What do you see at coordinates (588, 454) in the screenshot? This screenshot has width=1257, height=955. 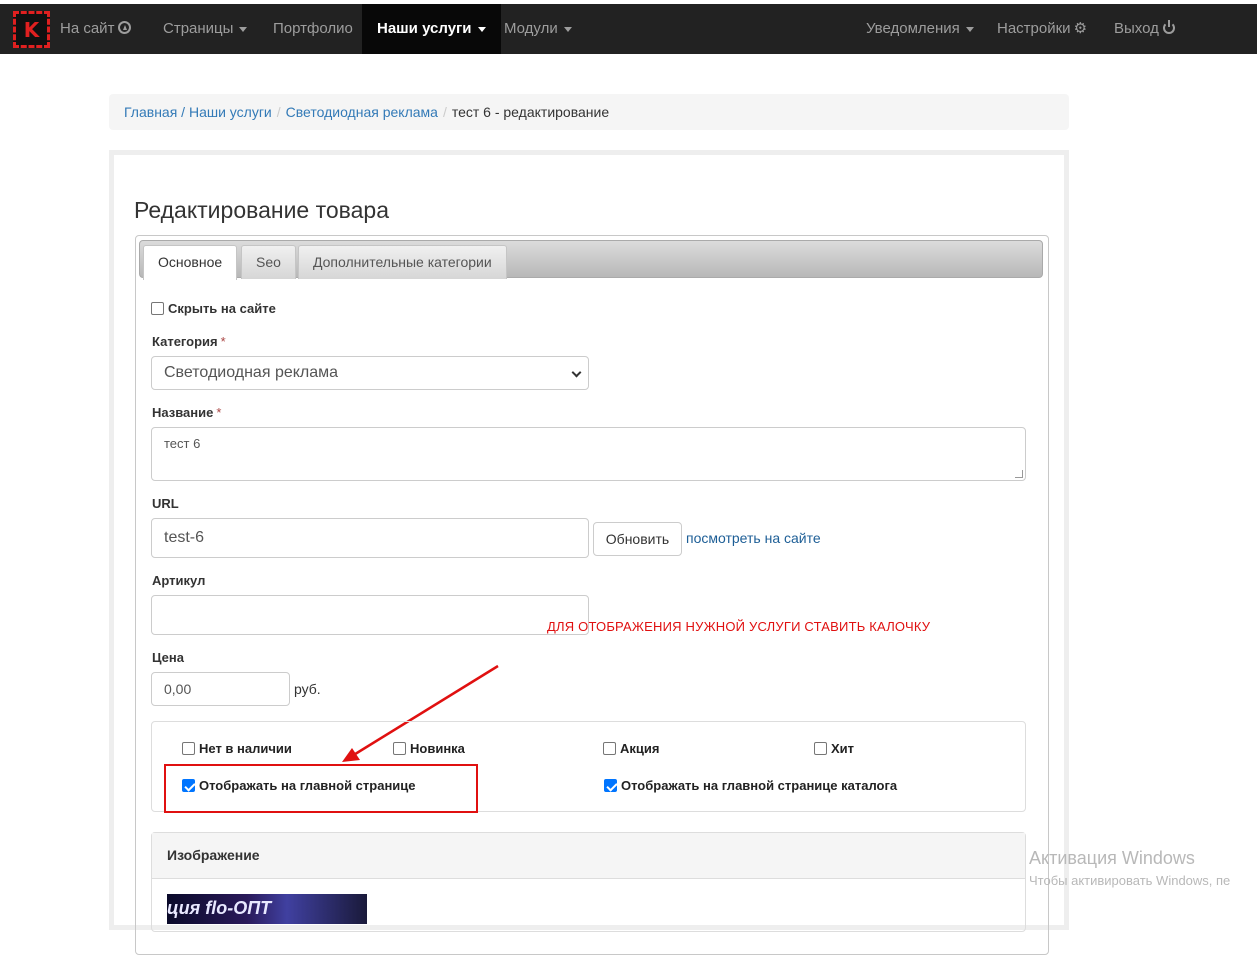 I see `name-textarea: тест 6` at bounding box center [588, 454].